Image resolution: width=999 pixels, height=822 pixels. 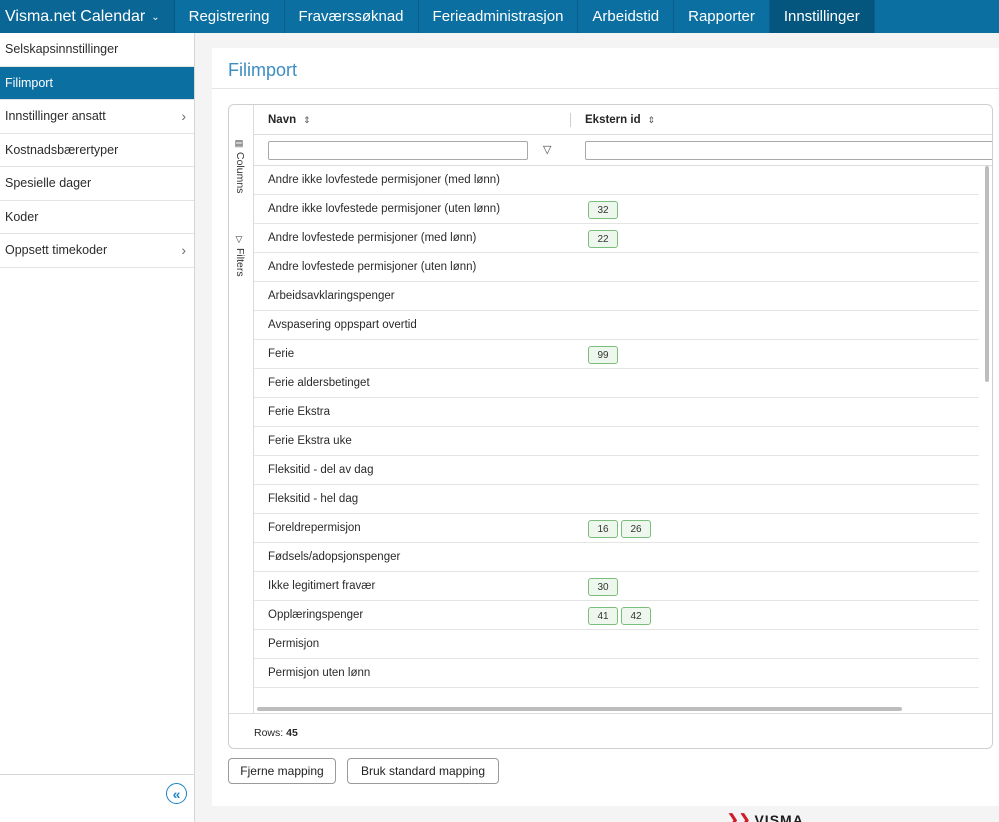 I want to click on table-row: Permisjon, so click(x=616, y=644).